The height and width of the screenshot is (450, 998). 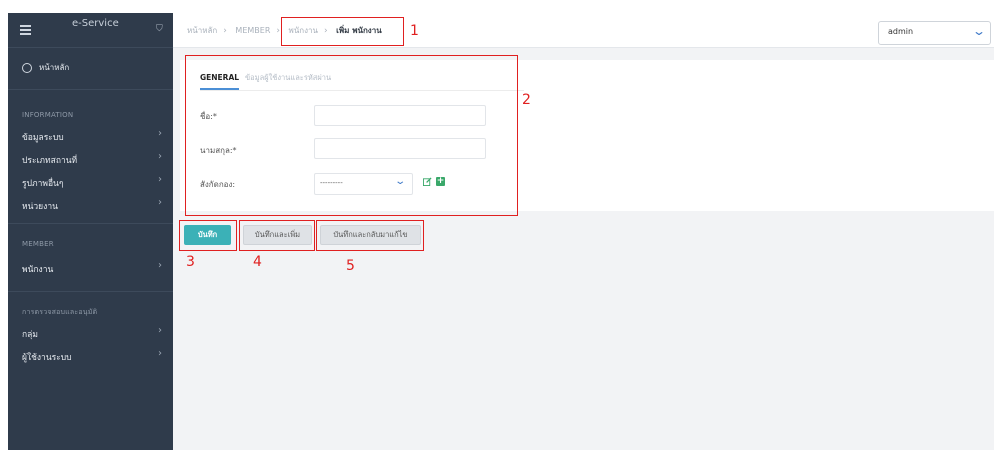 I want to click on sidebar-item-employees: พนักงาน ›, so click(x=90, y=268).